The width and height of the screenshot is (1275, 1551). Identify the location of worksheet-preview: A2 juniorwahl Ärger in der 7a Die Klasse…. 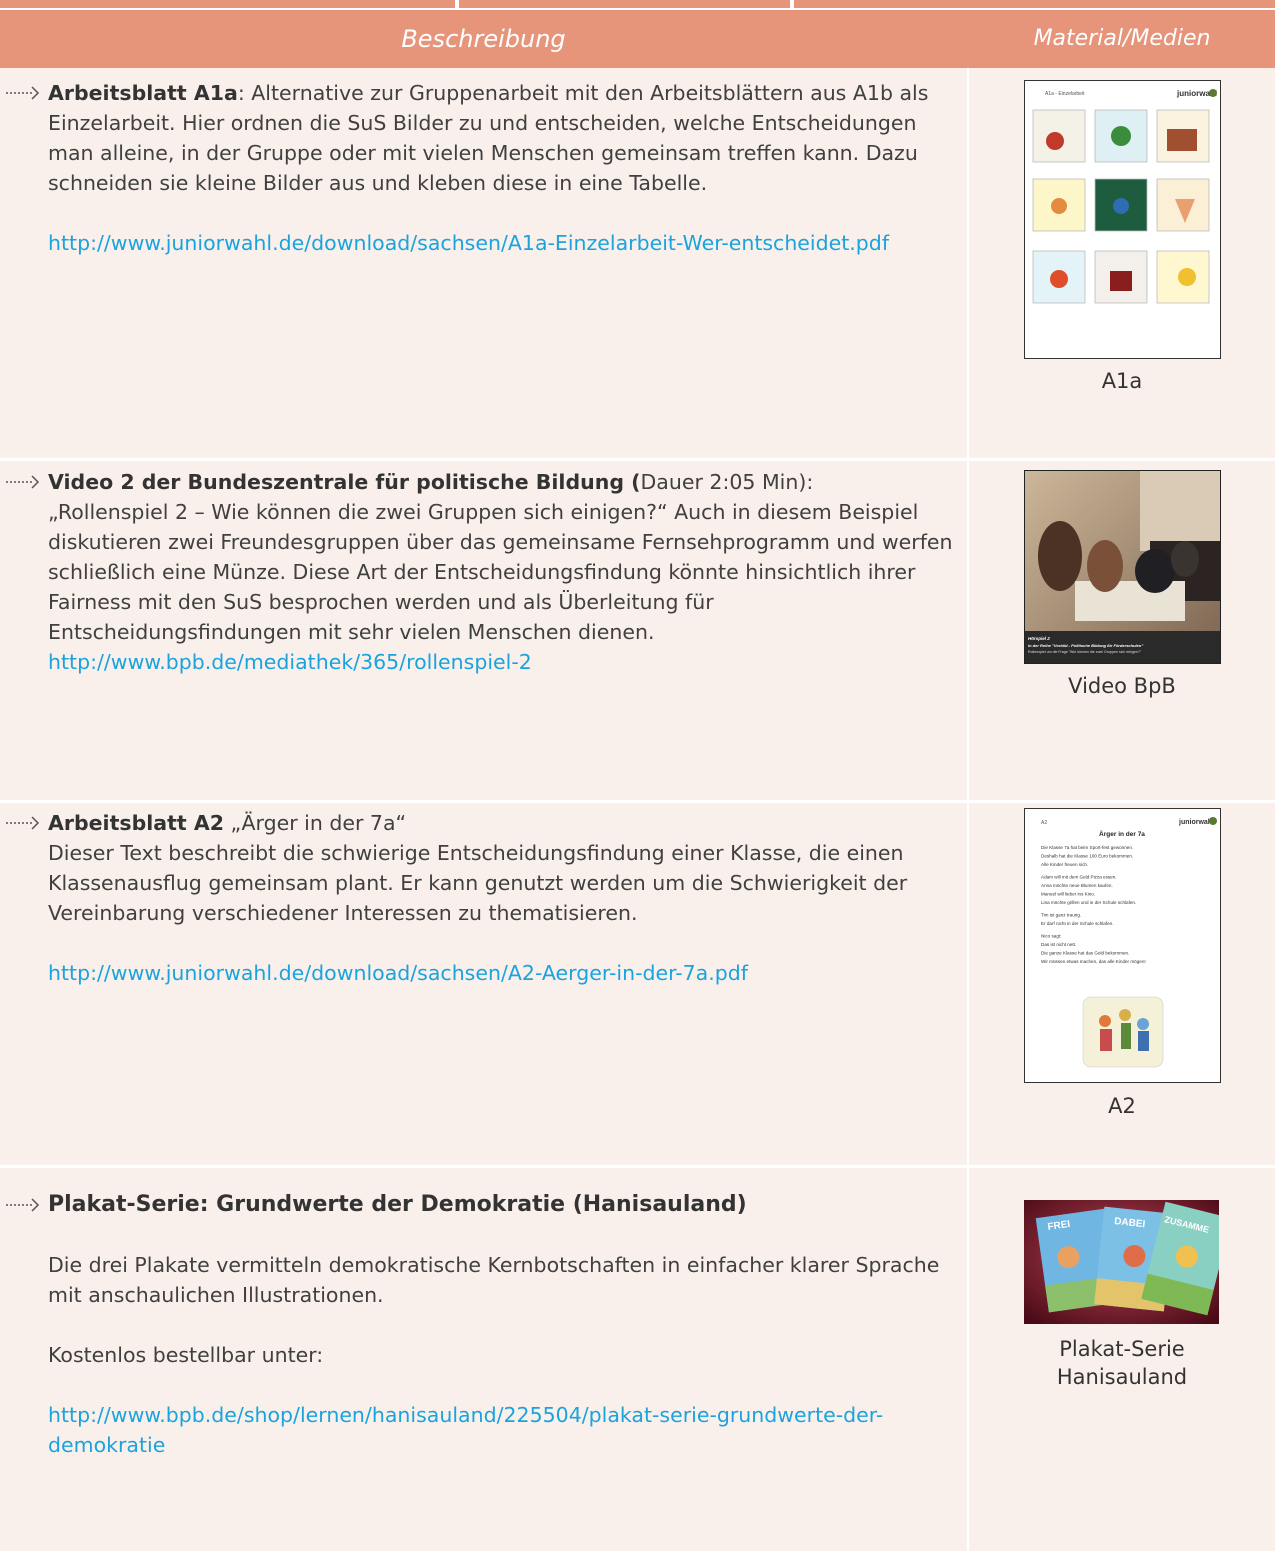
(1129, 942).